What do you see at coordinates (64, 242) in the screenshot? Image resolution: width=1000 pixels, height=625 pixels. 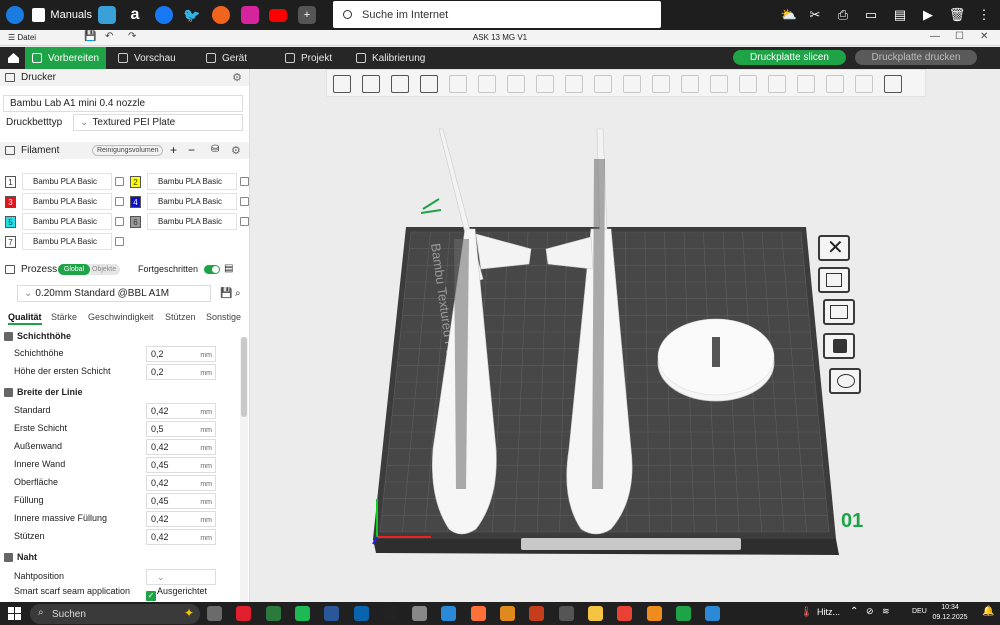 I see `filament-slot: 7 Bambu PLA Basic` at bounding box center [64, 242].